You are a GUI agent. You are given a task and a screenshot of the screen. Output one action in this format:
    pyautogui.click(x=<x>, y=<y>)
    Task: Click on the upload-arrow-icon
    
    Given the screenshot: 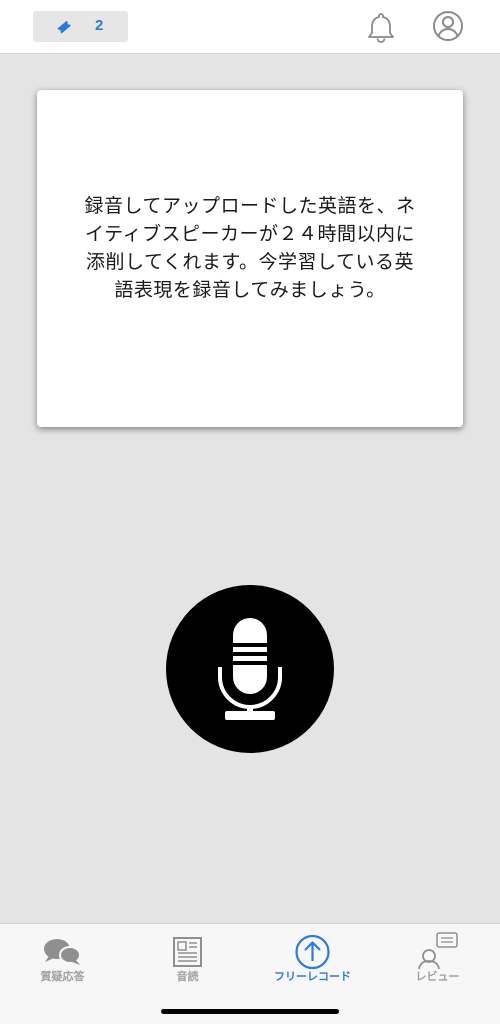 What is the action you would take?
    pyautogui.click(x=312, y=952)
    